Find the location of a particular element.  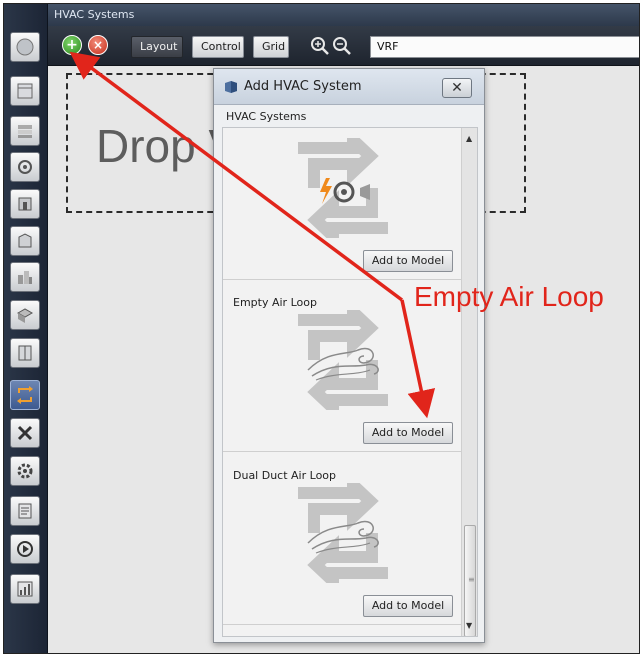

toolbar: + × Layout Control Grid VRF is located at coordinates (343, 46).